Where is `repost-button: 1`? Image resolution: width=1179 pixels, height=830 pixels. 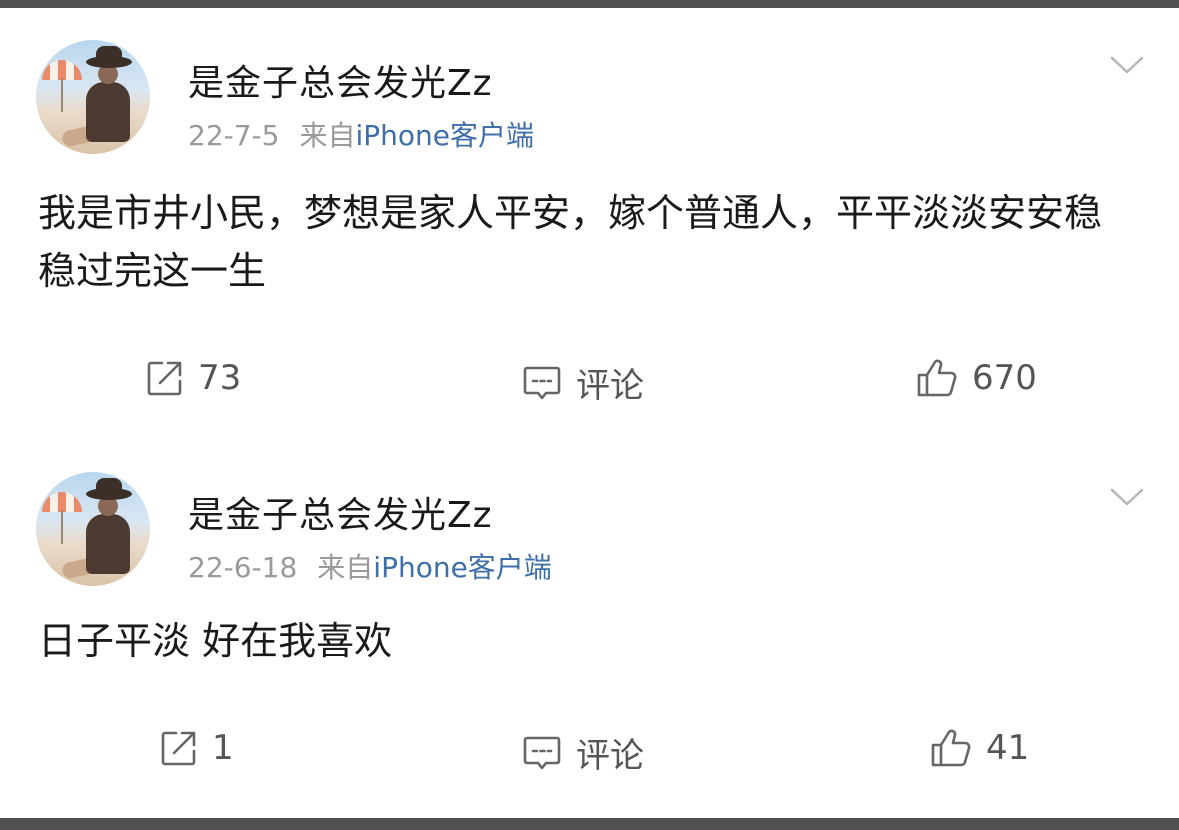
repost-button: 1 is located at coordinates (197, 748).